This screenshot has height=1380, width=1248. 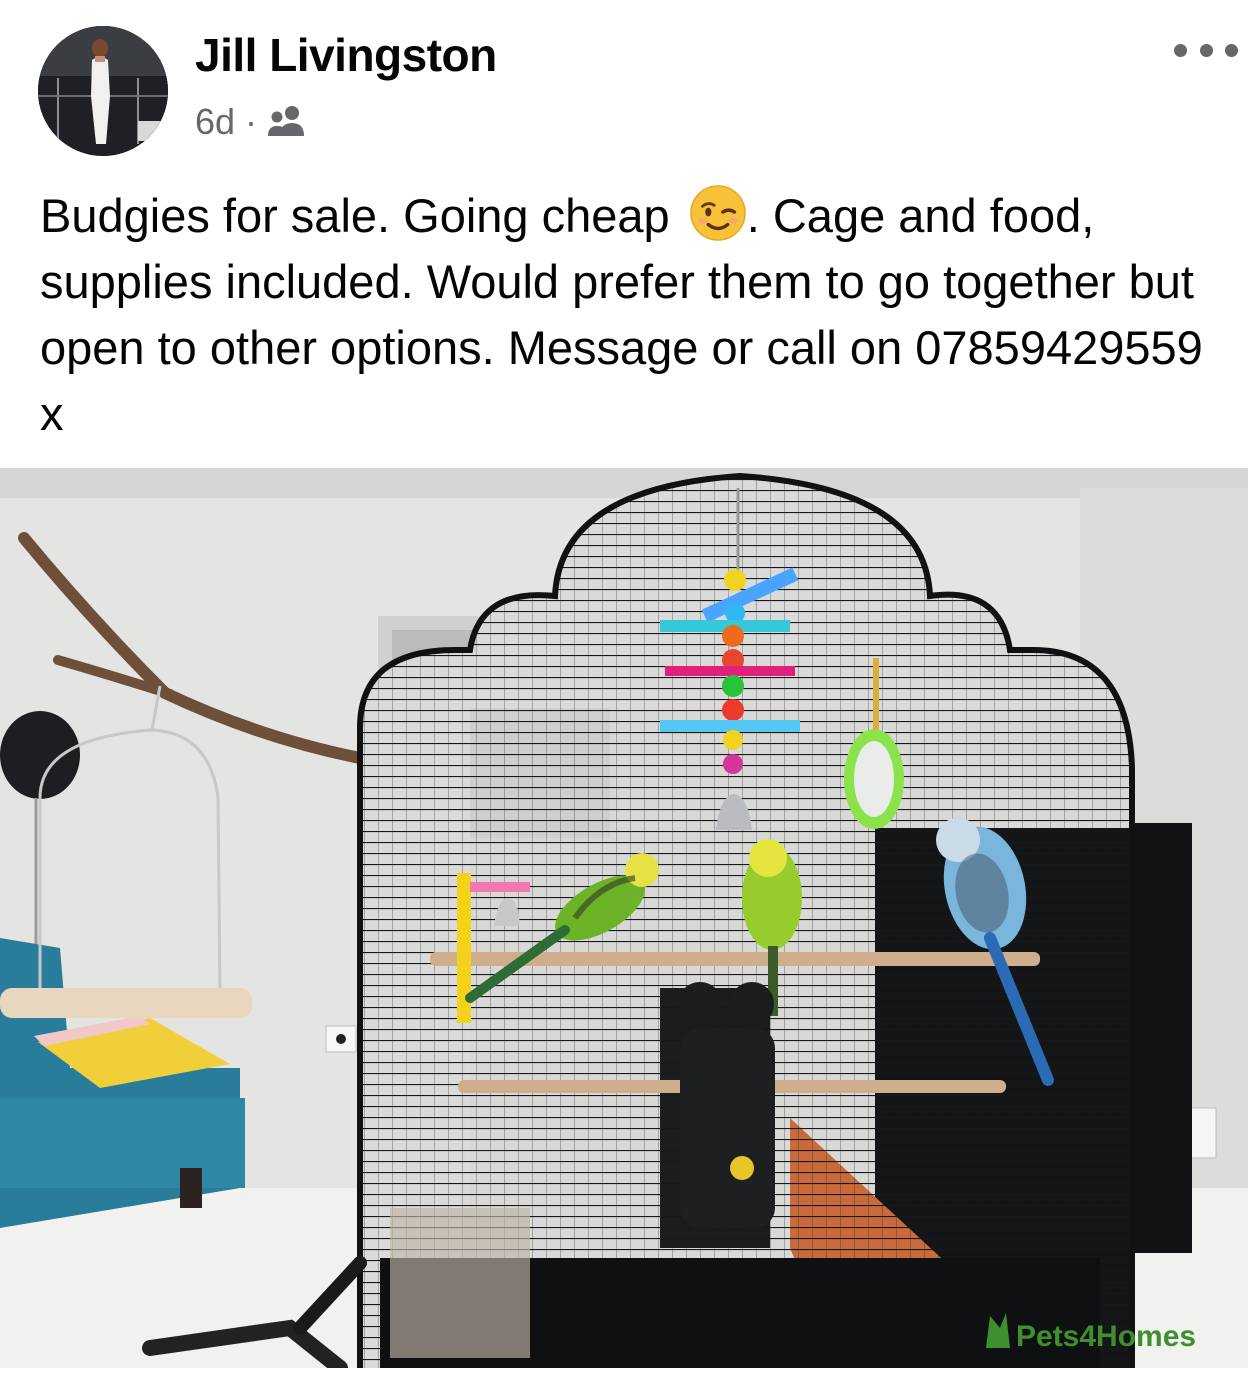 What do you see at coordinates (215, 122) in the screenshot?
I see `post-timestamp: 6d` at bounding box center [215, 122].